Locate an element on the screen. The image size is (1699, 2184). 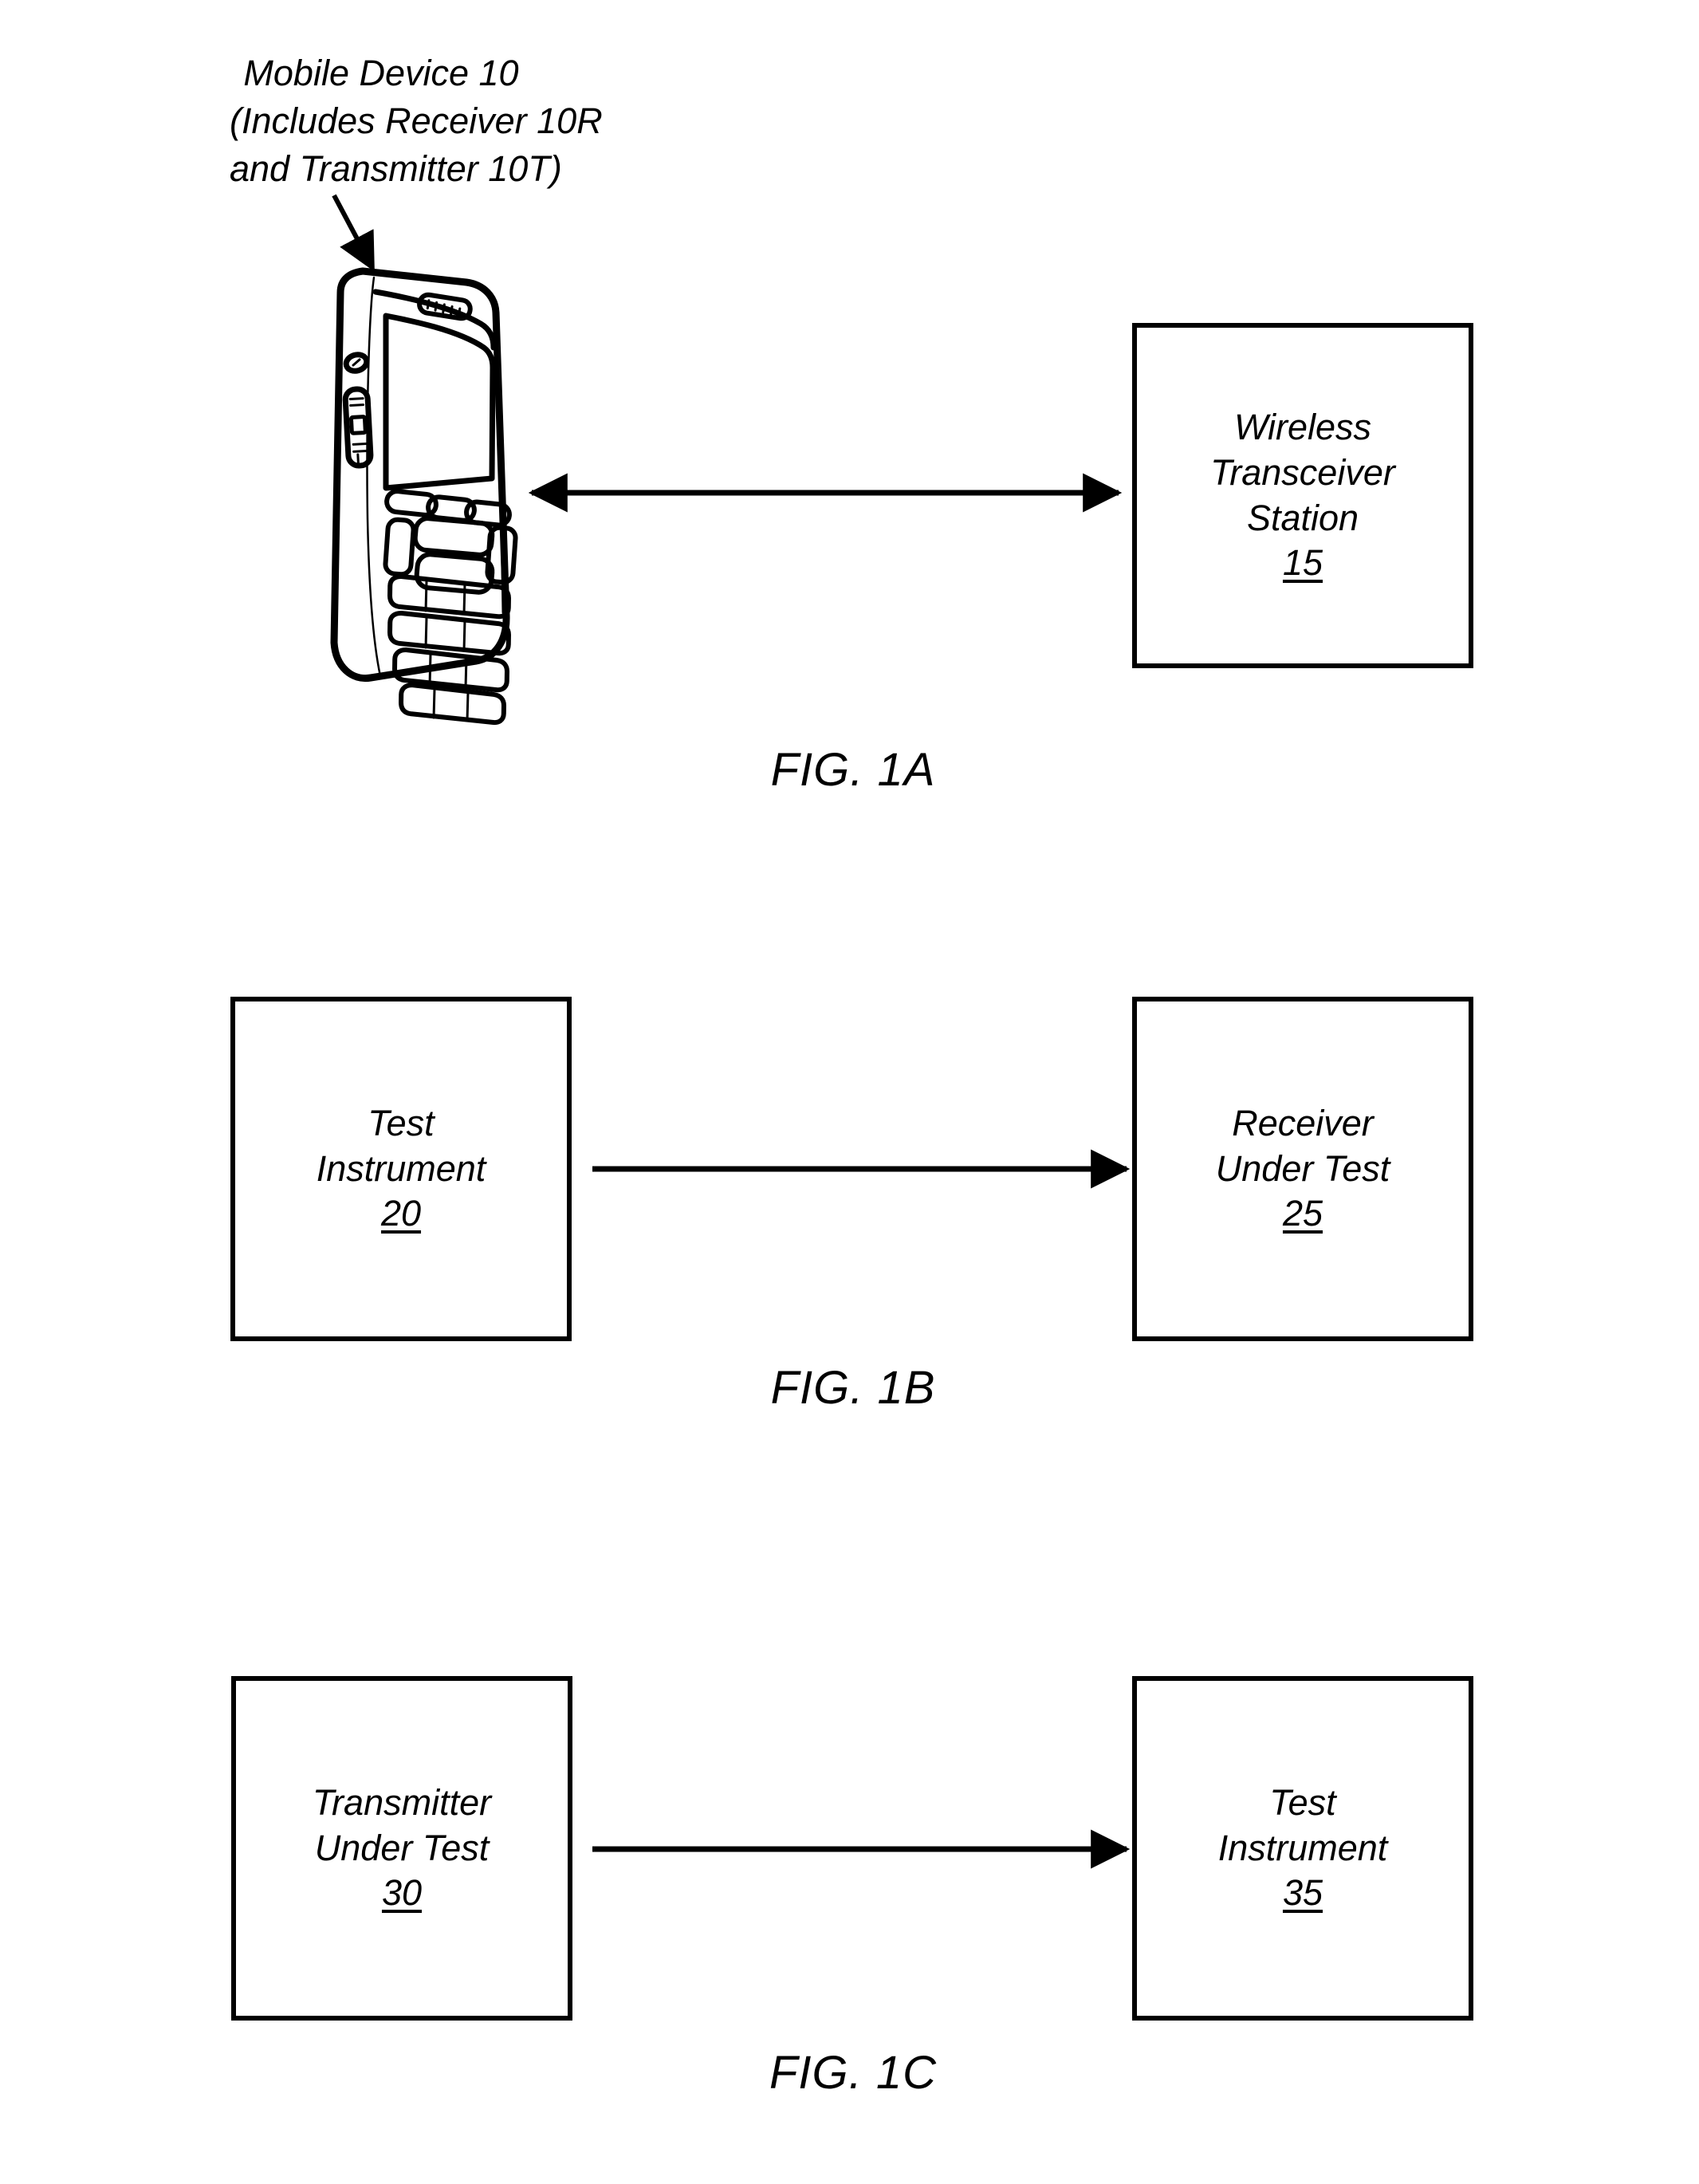
block-test-instrument-20: Test Instrument 20 is located at coordinates (401, 1169).